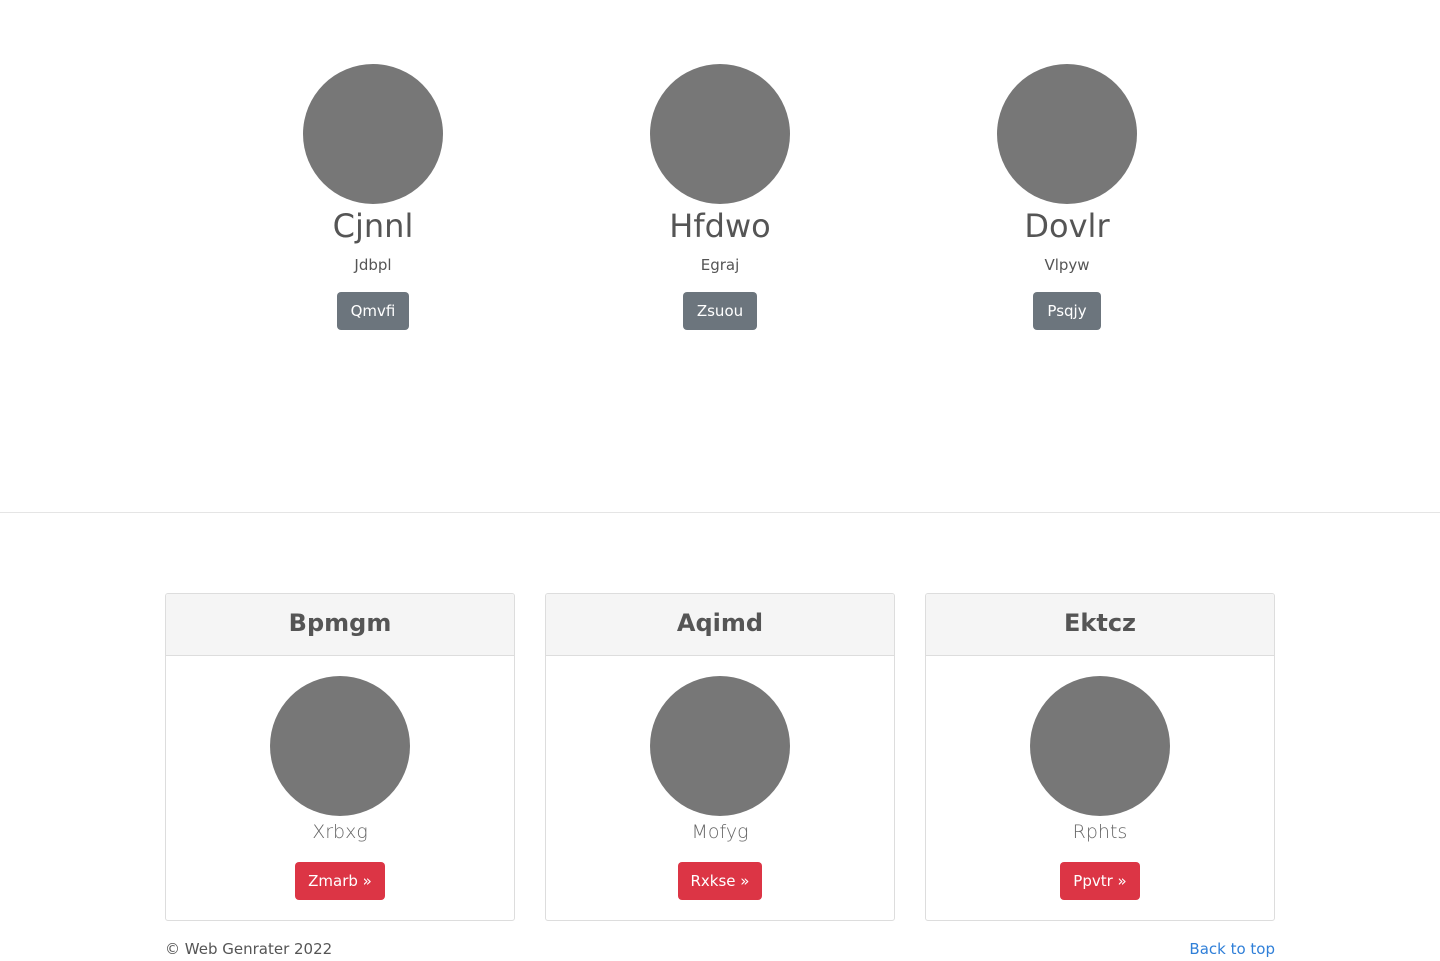 This screenshot has height=961, width=1440. Describe the element at coordinates (1232, 949) in the screenshot. I see `back-to-top-link: Back to top` at that location.